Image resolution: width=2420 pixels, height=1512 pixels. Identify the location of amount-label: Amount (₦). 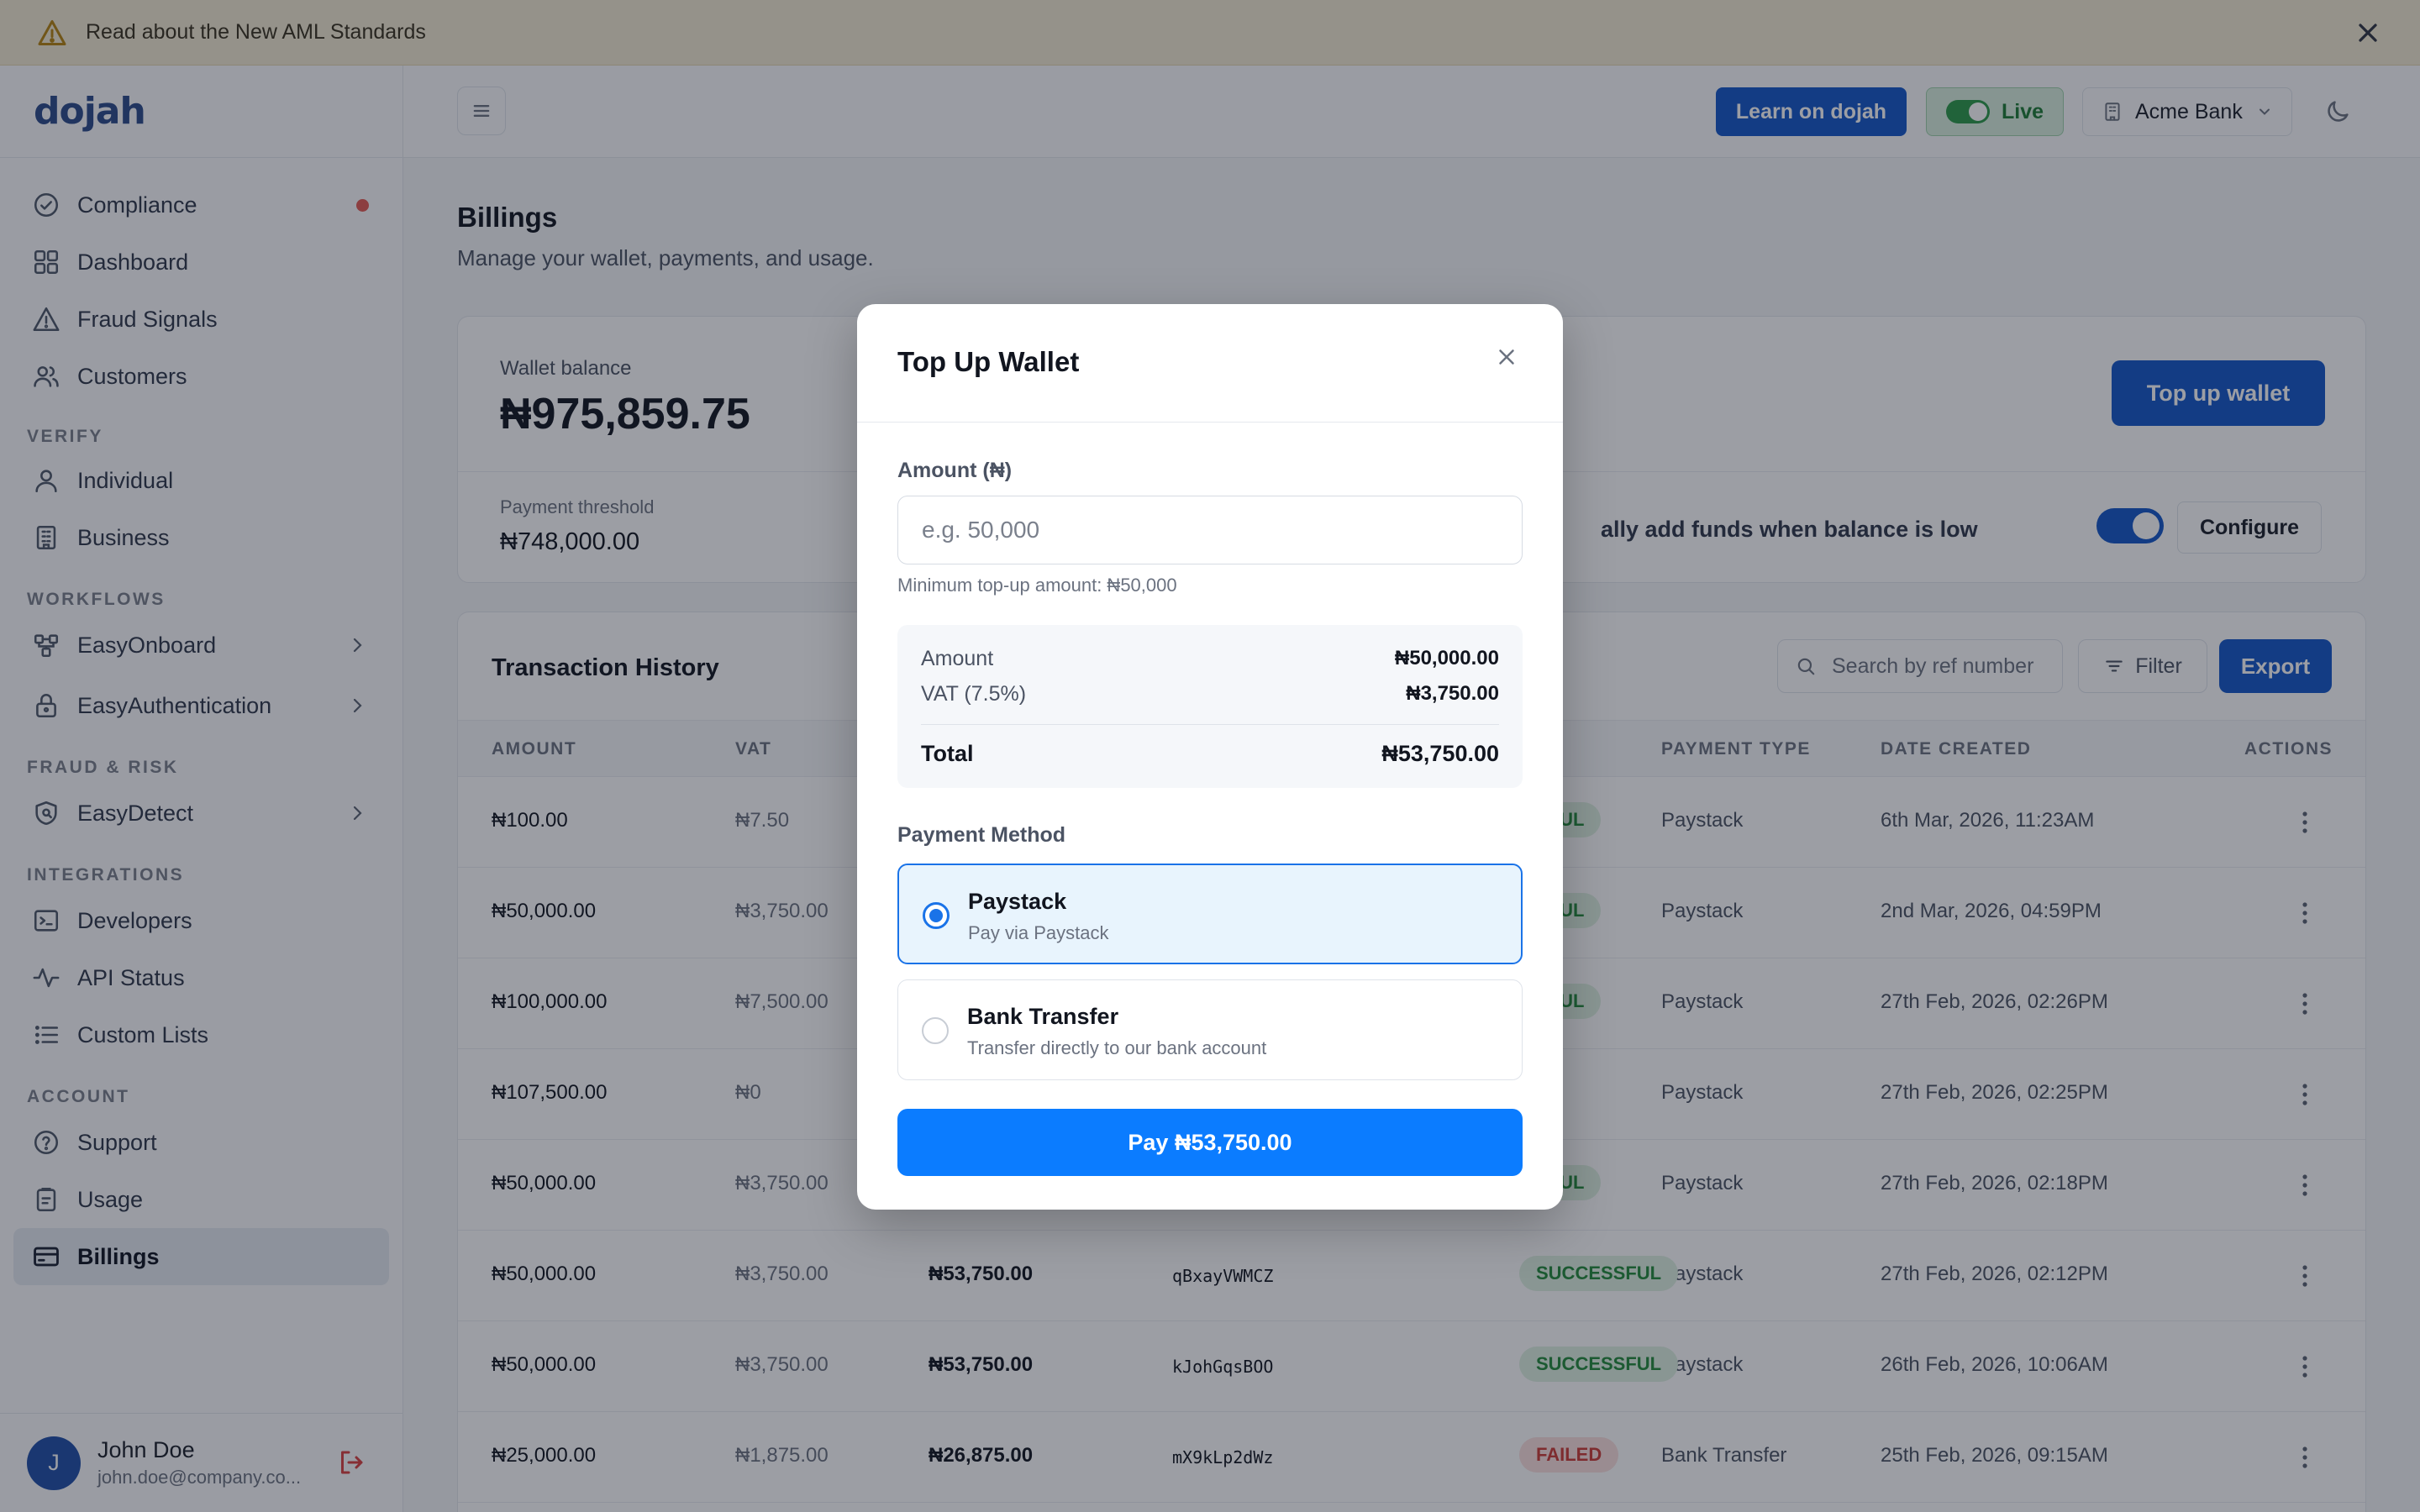
(955, 470).